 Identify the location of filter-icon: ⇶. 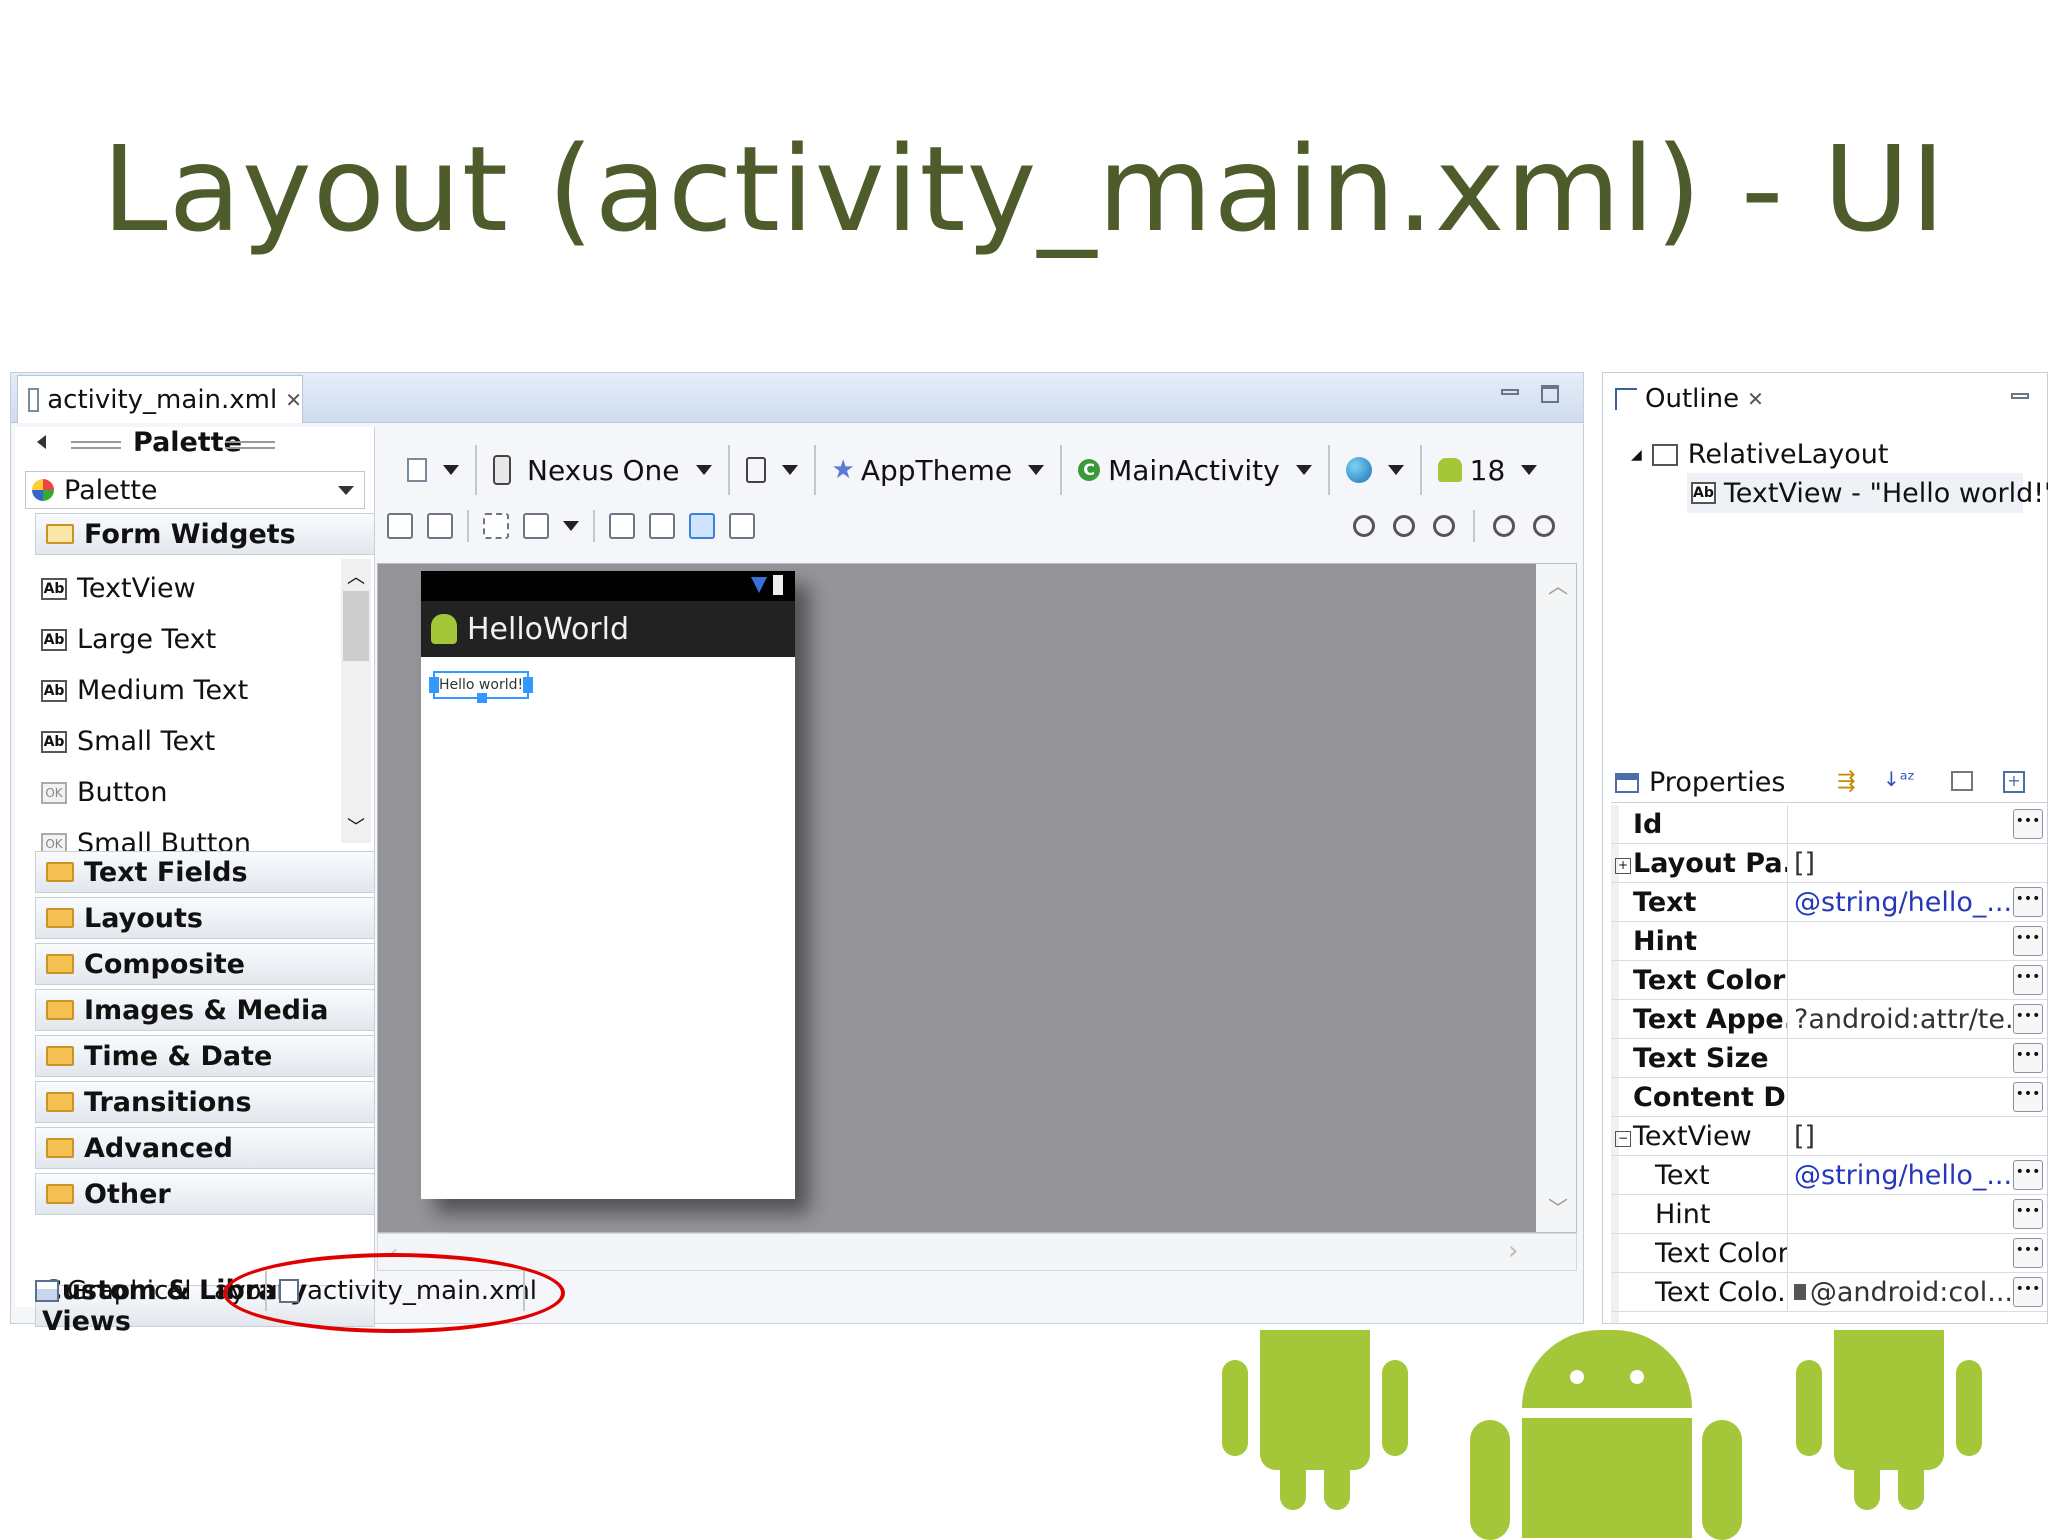
(1846, 781).